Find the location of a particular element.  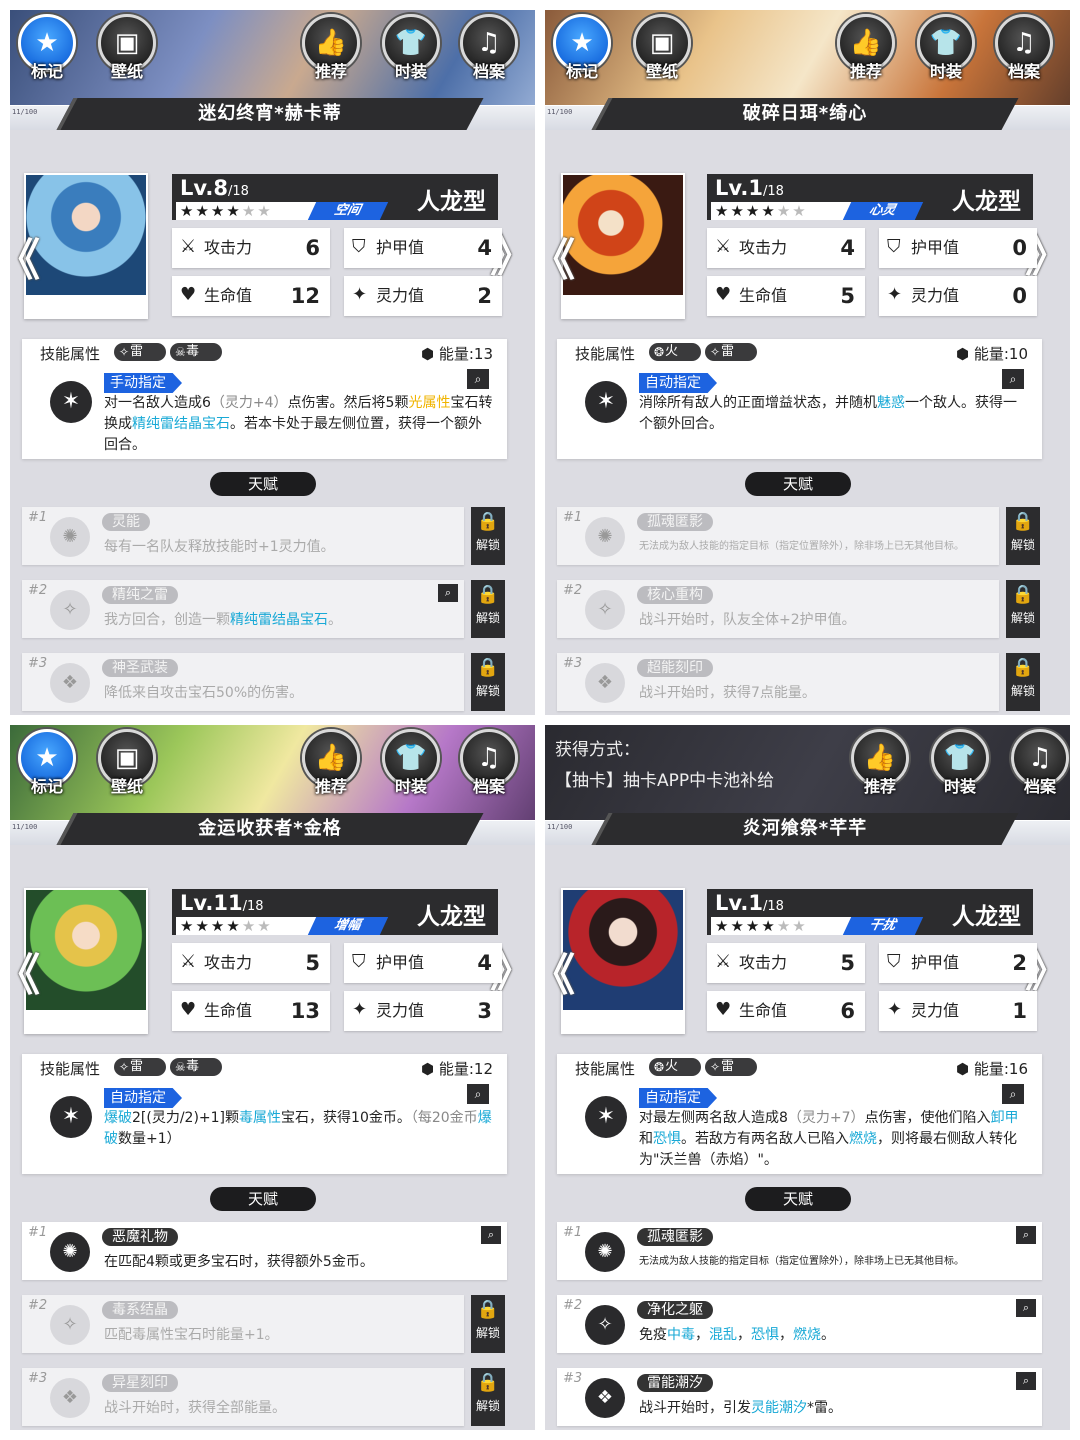

talent-number: #3 is located at coordinates (573, 1378).